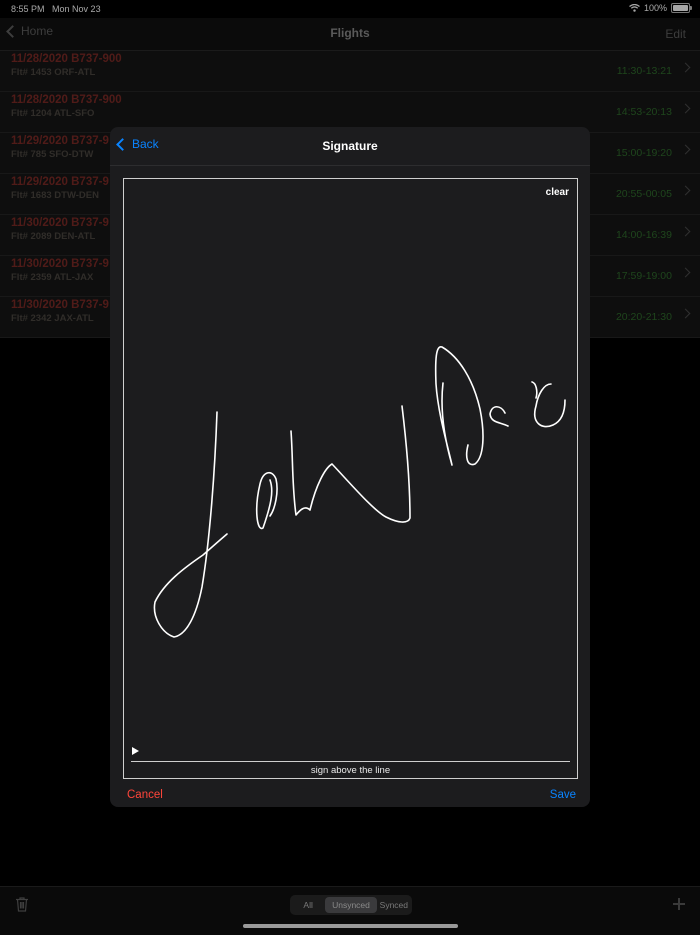 This screenshot has height=935, width=700. Describe the element at coordinates (350, 926) in the screenshot. I see `home-indicator` at that location.